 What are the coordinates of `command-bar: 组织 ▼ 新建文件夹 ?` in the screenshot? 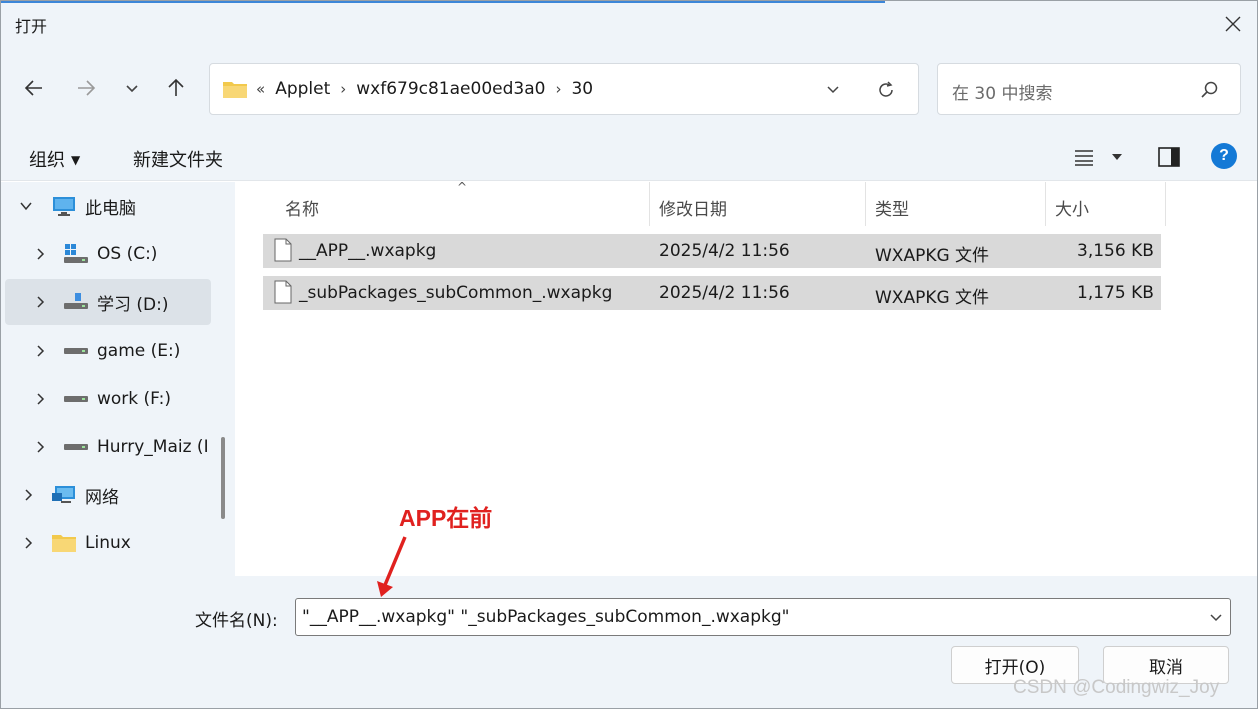 It's located at (629, 157).